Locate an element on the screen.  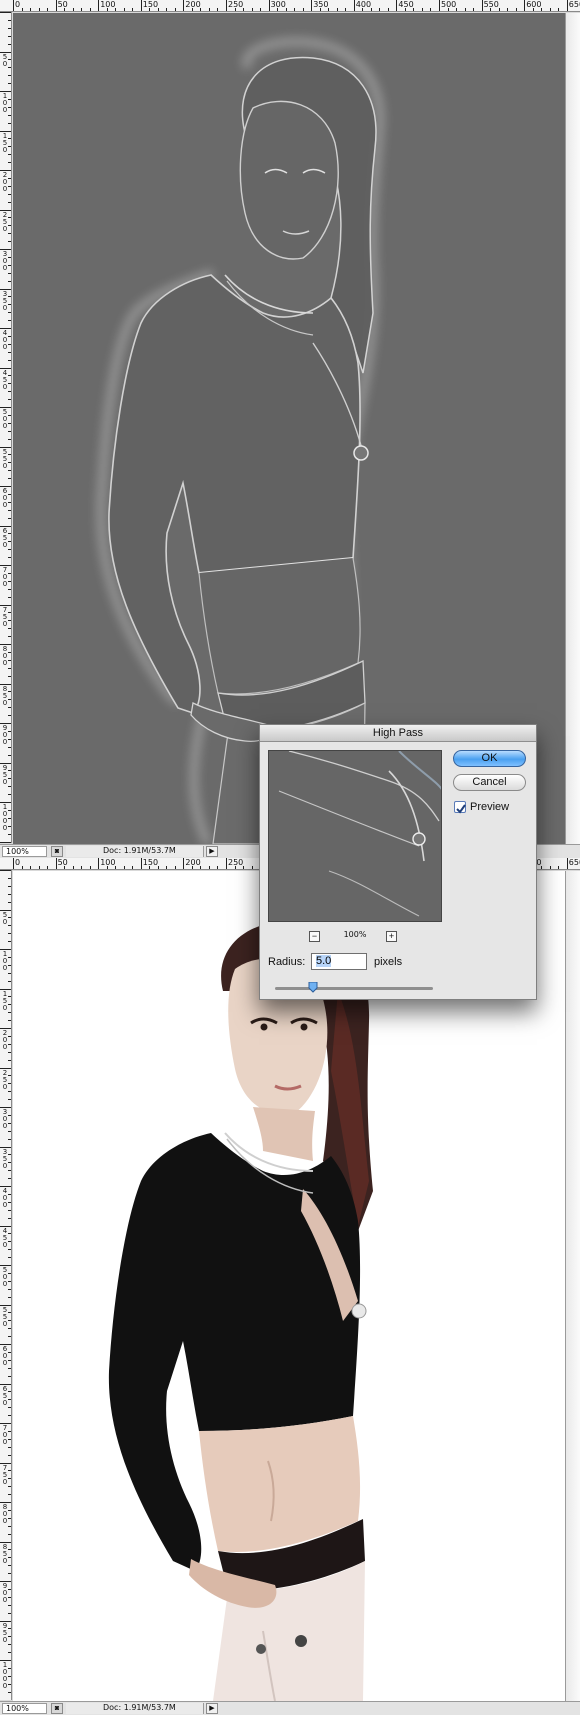
ruler-label: 150 is located at coordinates (5, 1000).